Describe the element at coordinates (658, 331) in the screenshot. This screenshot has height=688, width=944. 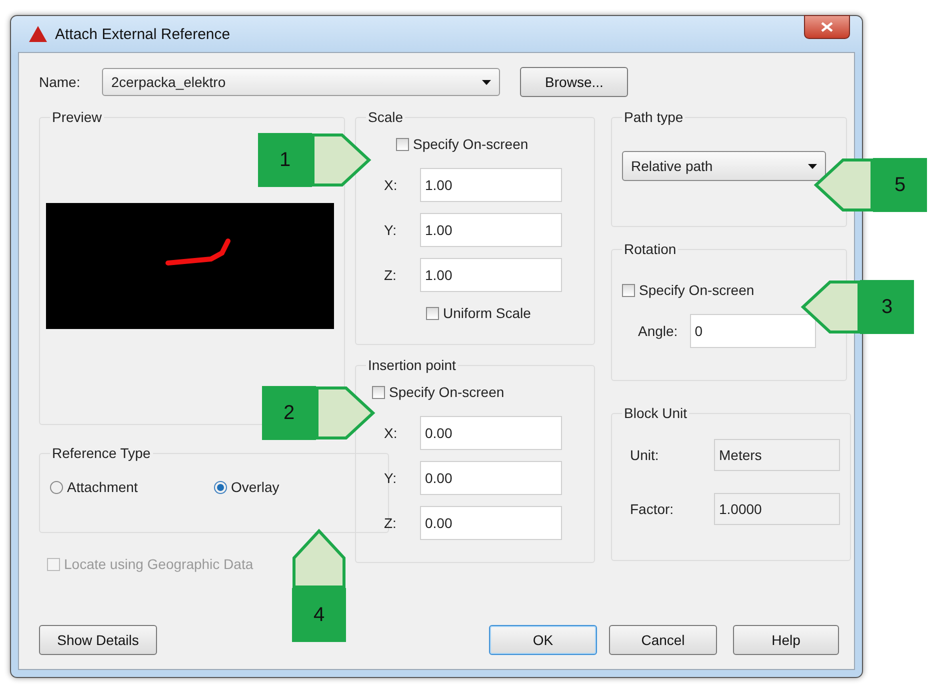
I see `field-label: Angle:` at that location.